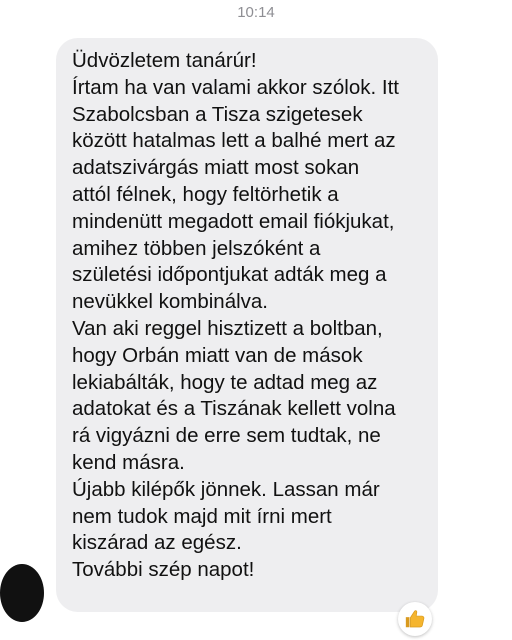 Image resolution: width=512 pixels, height=640 pixels. Describe the element at coordinates (227, 328) in the screenshot. I see `message-line: Van aki reggel hisztizett a boltban,` at that location.